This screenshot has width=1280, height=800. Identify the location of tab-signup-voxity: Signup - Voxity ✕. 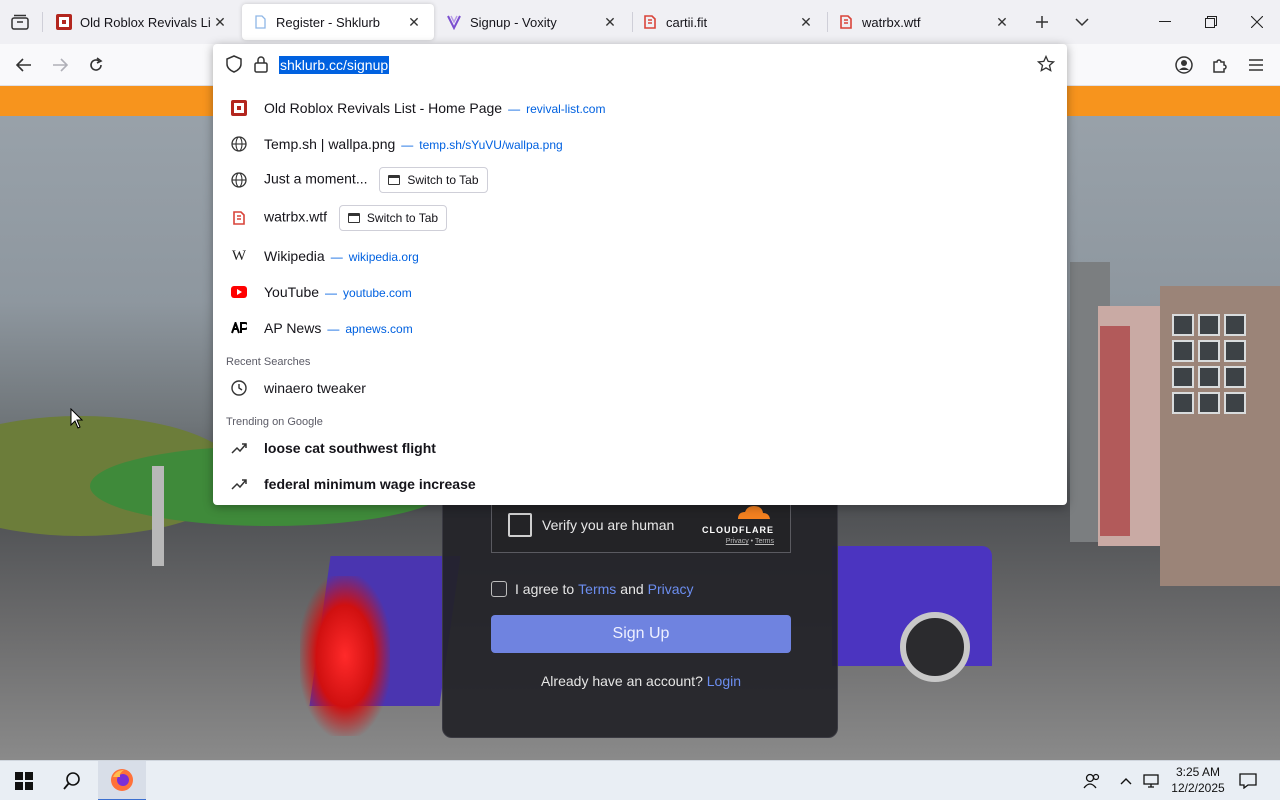
(533, 22).